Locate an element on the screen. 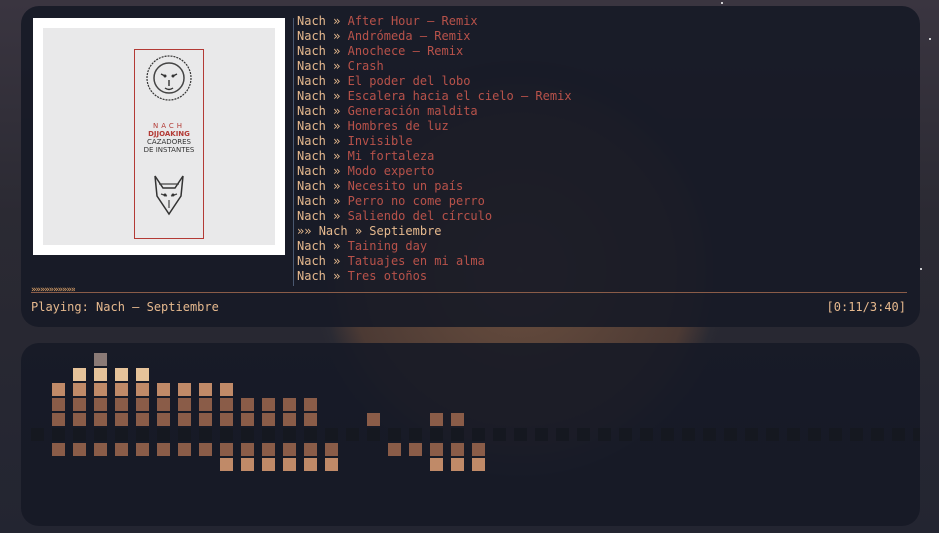 The height and width of the screenshot is (533, 939). progress-bar: »»»»»»»»»» is located at coordinates (469, 290).